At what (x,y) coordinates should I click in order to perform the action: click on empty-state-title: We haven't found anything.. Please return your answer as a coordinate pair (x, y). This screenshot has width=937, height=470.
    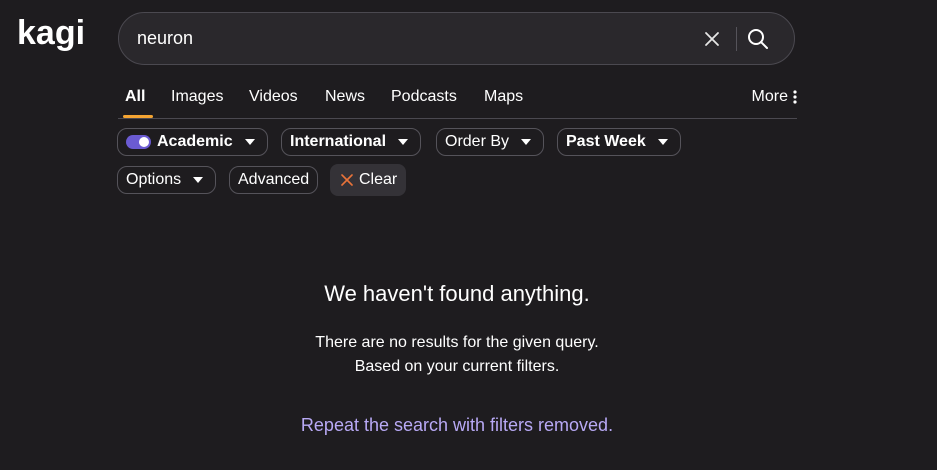
    Looking at the image, I should click on (457, 293).